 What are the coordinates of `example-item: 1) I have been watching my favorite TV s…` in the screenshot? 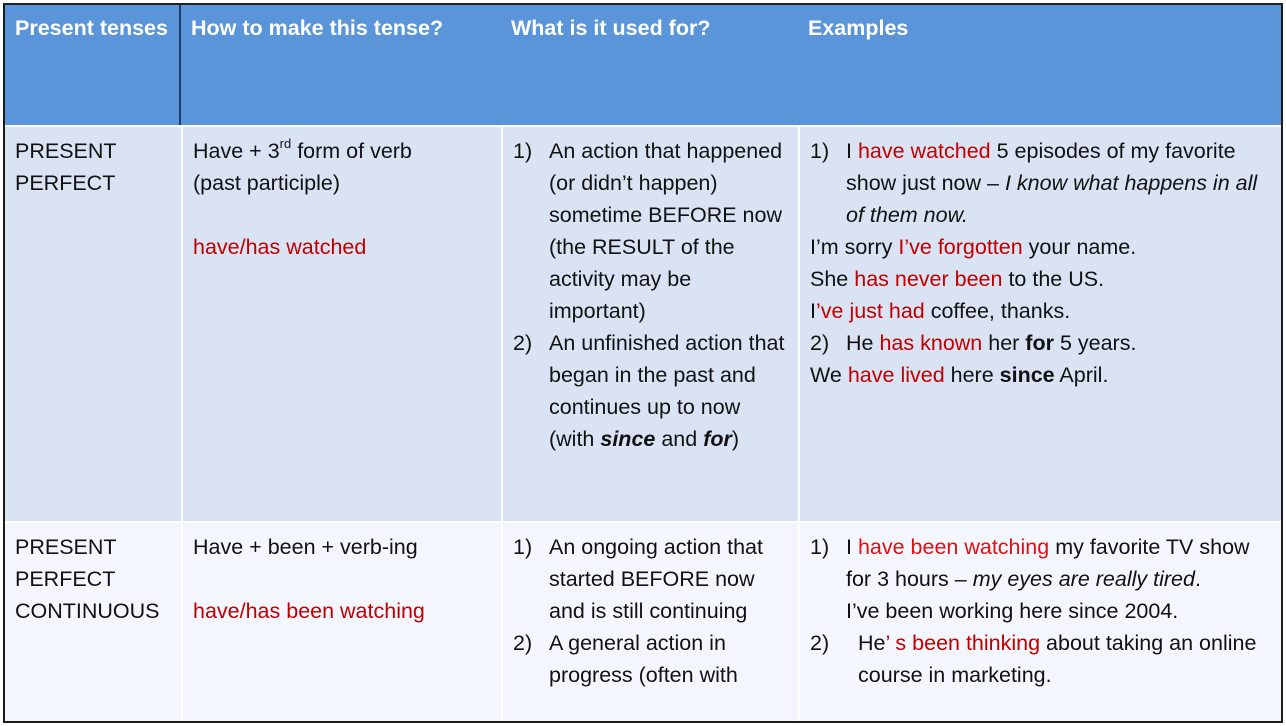 It's located at (1040, 563).